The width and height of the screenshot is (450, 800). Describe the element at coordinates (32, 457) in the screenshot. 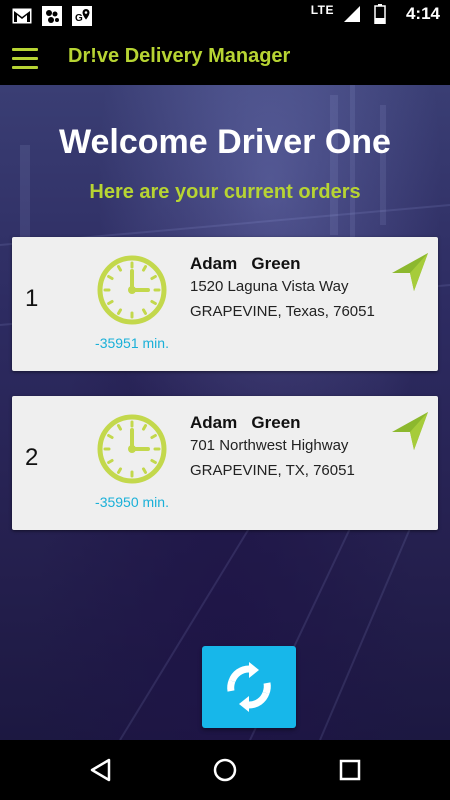

I see `order-number: 2` at that location.